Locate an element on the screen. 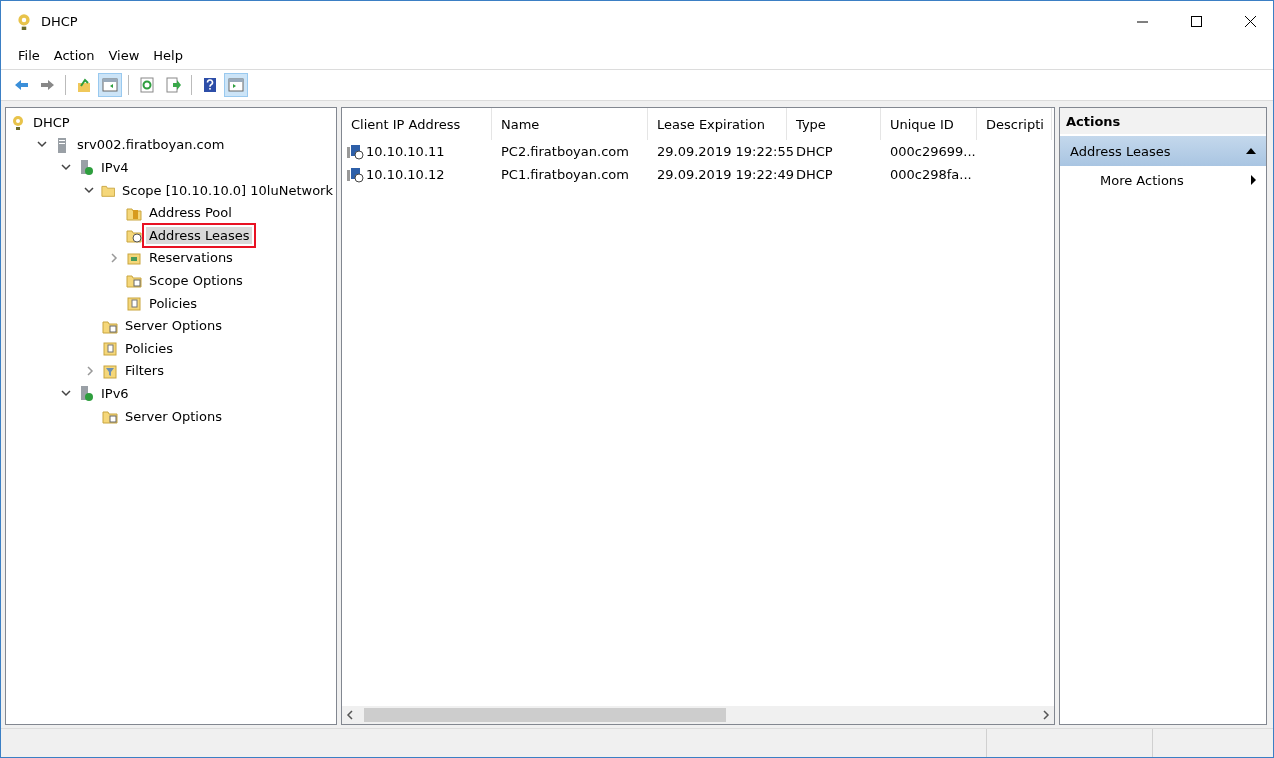  help-icon is located at coordinates (210, 85).